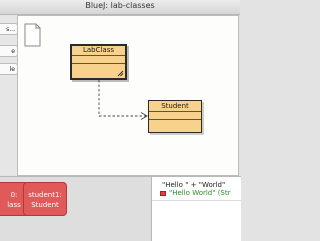 This screenshot has width=320, height=241. I want to click on codepad-expression: "Hello " + "World", so click(194, 185).